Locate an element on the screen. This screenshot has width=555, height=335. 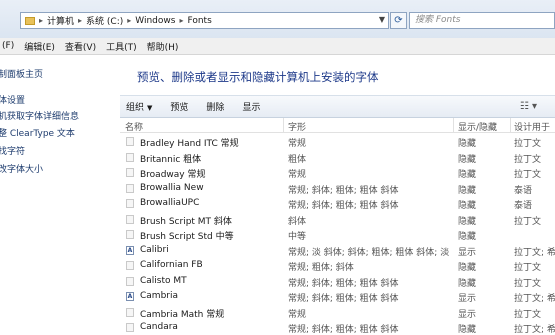
preview-button: 预览 is located at coordinates (179, 106).